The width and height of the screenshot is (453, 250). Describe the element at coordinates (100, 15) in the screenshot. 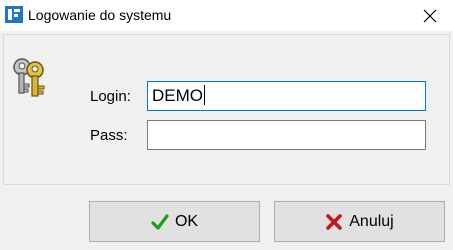

I see `window-title: Logowanie do systemu` at that location.